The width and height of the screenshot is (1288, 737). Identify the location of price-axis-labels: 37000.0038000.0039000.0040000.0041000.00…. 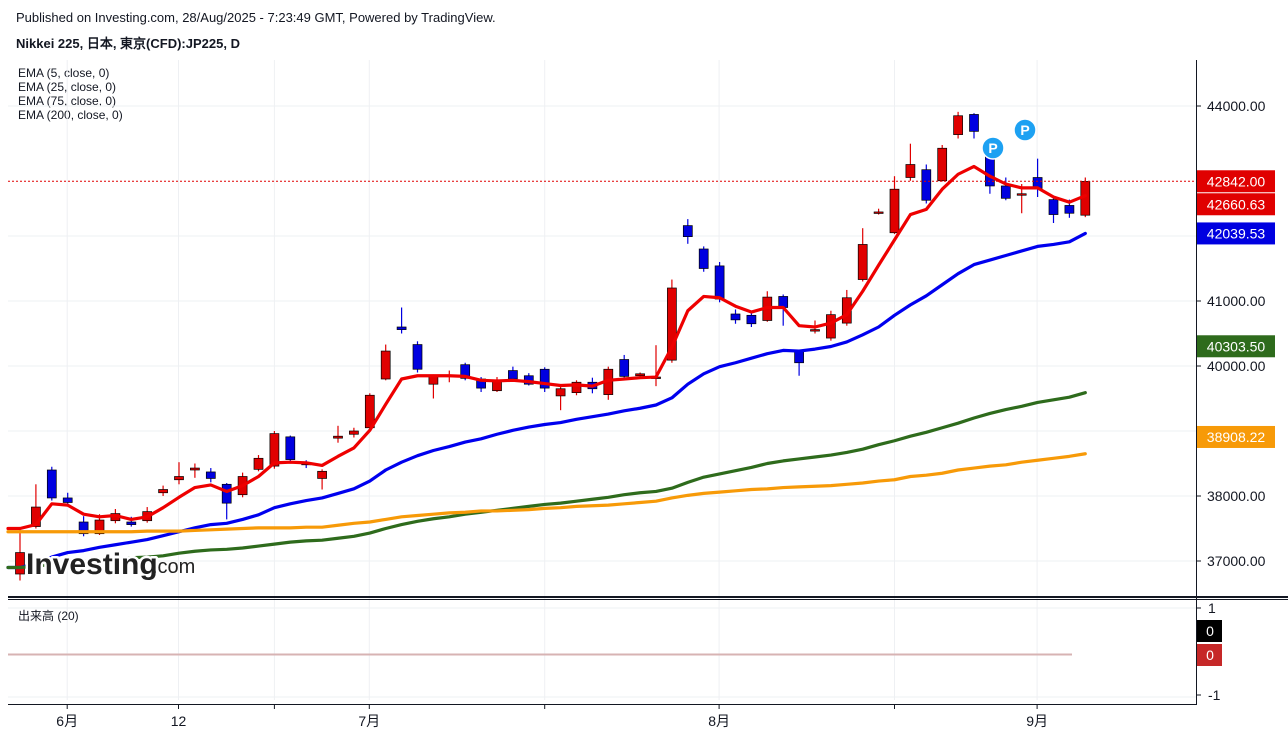
(1231, 333).